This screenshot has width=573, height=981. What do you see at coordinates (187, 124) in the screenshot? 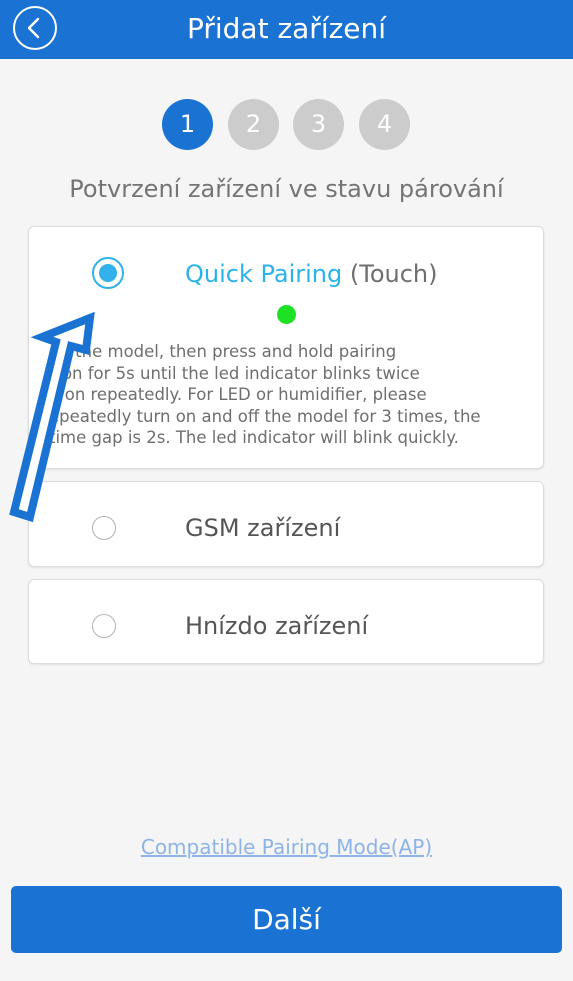
I see `step-1: 1` at bounding box center [187, 124].